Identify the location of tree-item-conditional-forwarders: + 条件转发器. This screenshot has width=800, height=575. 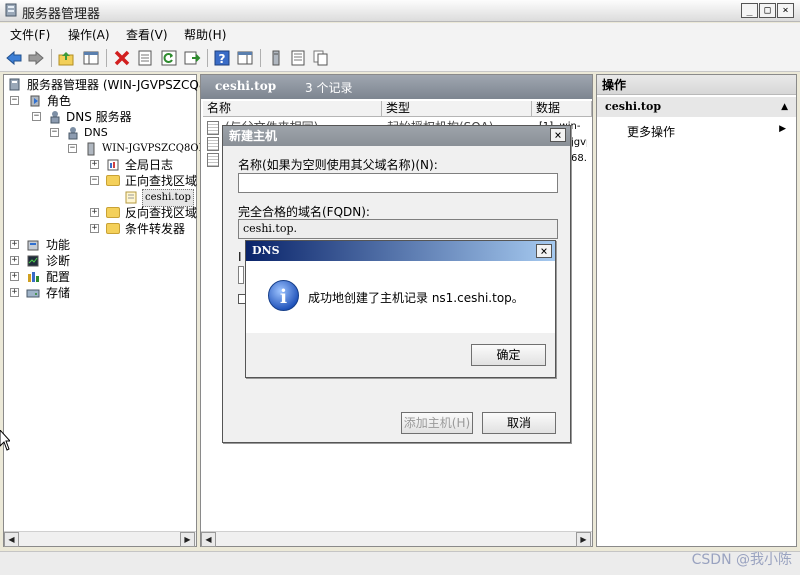
(102, 229).